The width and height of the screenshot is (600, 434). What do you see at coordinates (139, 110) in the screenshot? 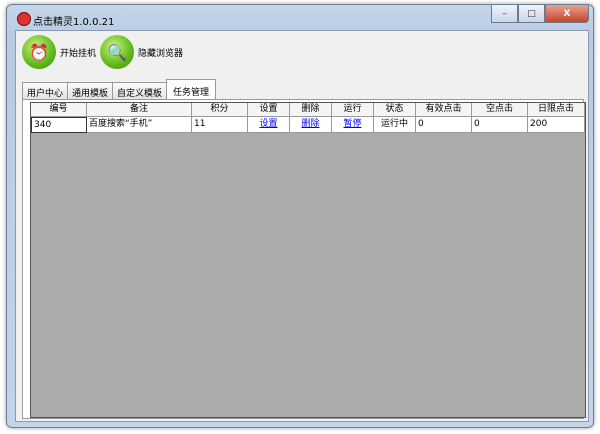
I see `col-note: 备注` at bounding box center [139, 110].